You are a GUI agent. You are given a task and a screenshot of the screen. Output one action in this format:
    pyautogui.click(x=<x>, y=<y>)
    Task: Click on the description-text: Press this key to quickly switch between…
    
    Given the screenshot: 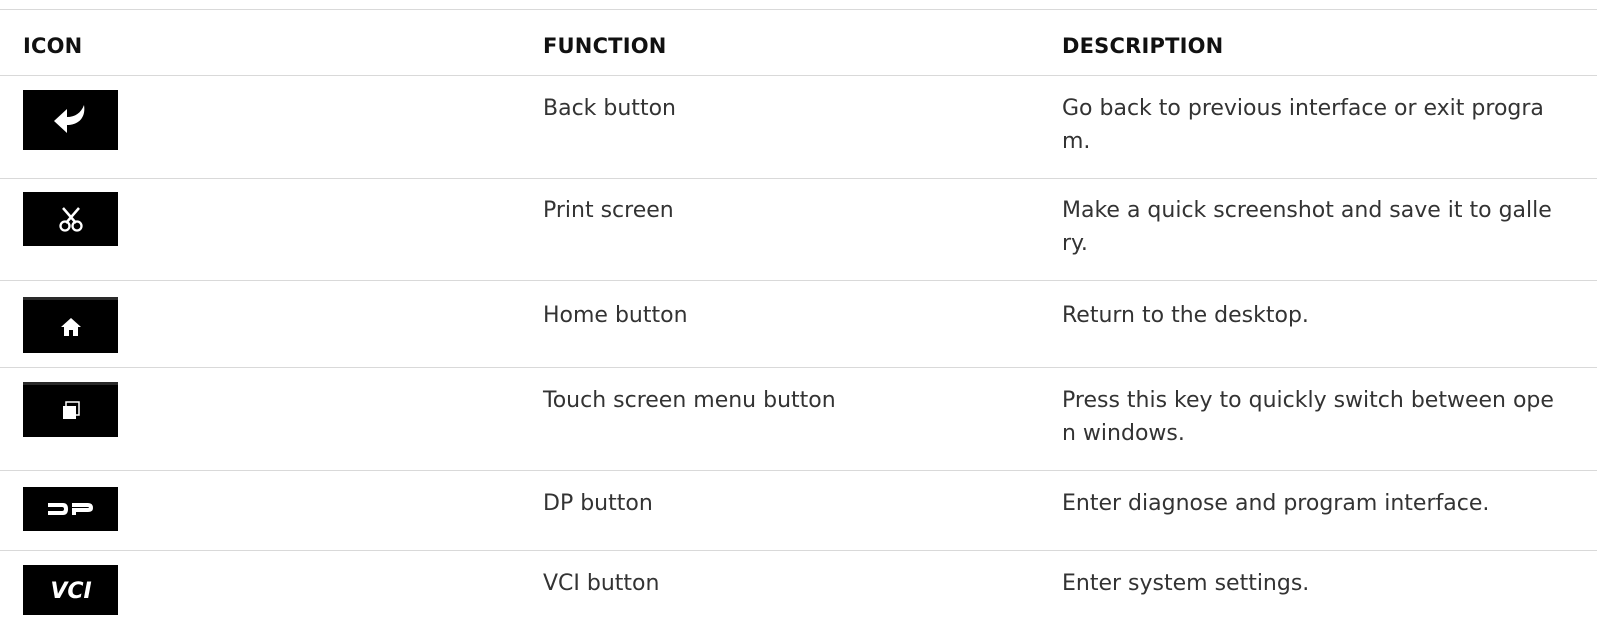 What is the action you would take?
    pyautogui.click(x=1308, y=417)
    